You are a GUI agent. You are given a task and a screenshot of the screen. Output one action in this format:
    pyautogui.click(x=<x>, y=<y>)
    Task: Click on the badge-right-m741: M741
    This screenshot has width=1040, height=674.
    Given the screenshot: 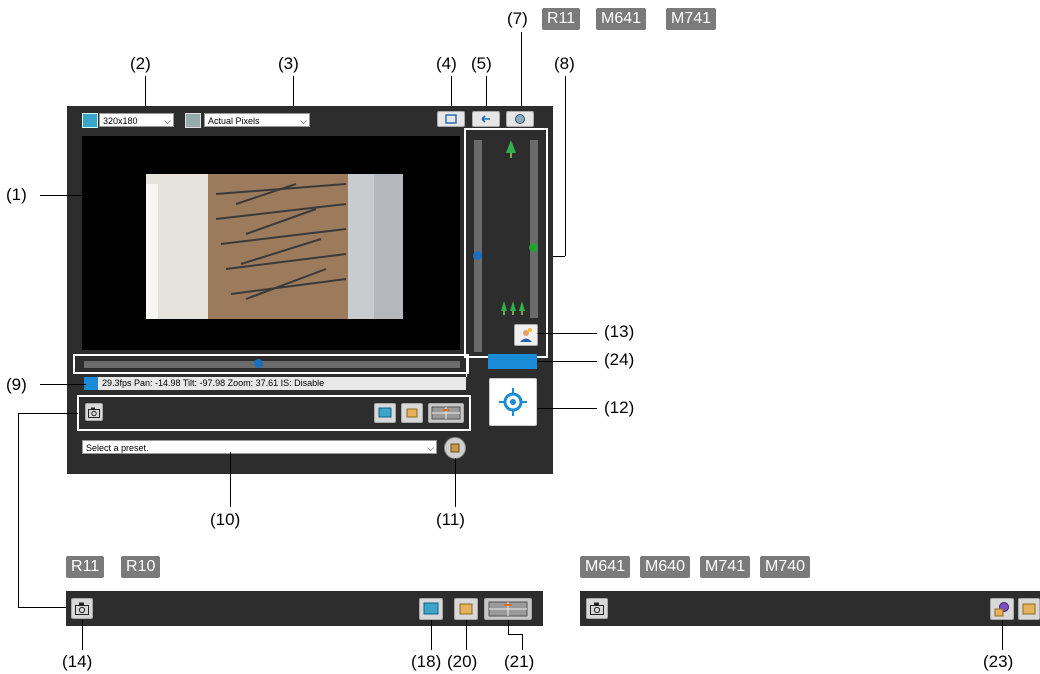 What is the action you would take?
    pyautogui.click(x=725, y=567)
    